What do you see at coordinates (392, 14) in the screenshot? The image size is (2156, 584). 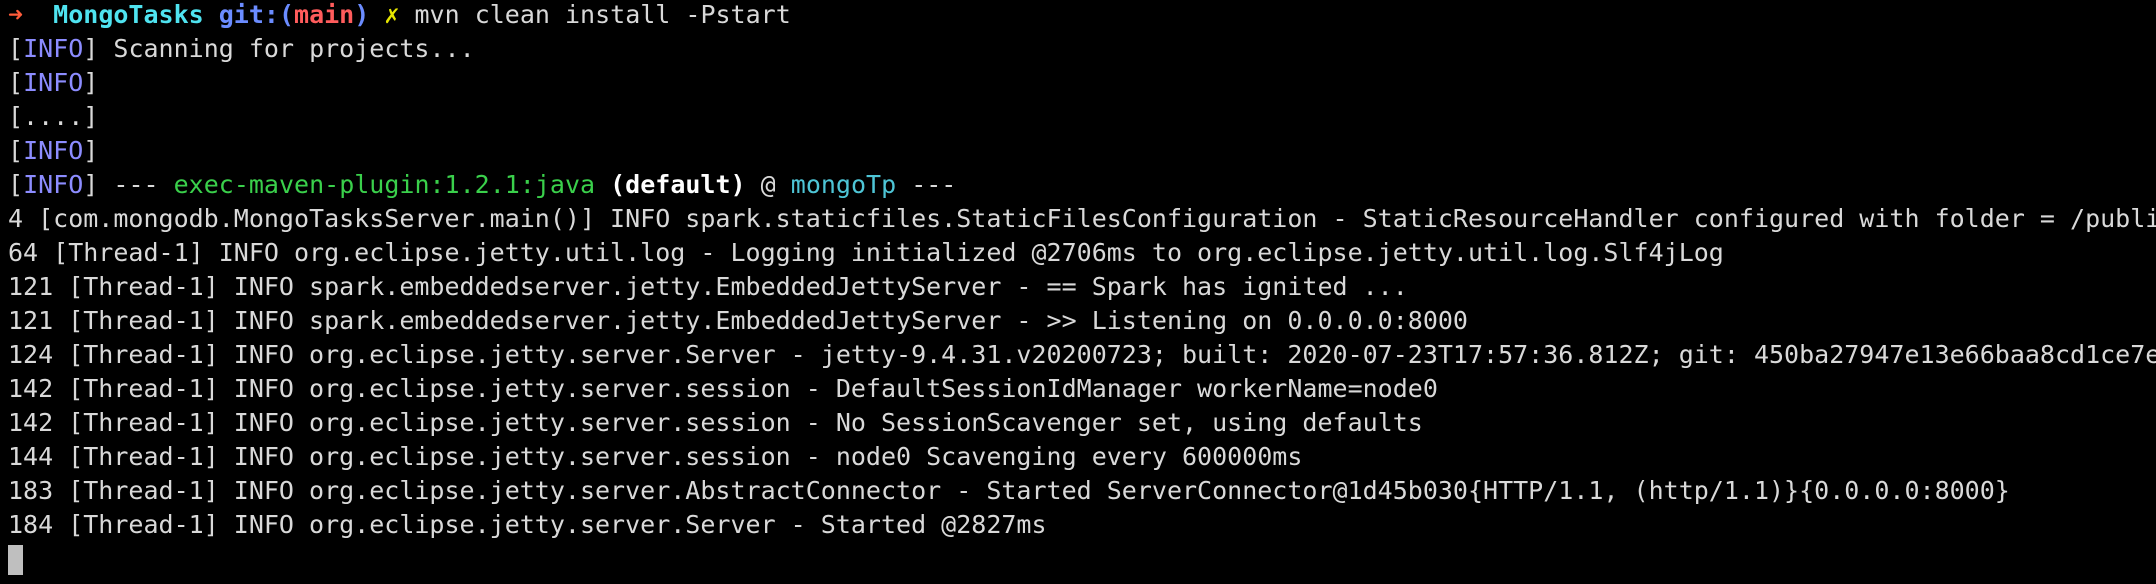 I see `dirty-marker-icon: ✗` at bounding box center [392, 14].